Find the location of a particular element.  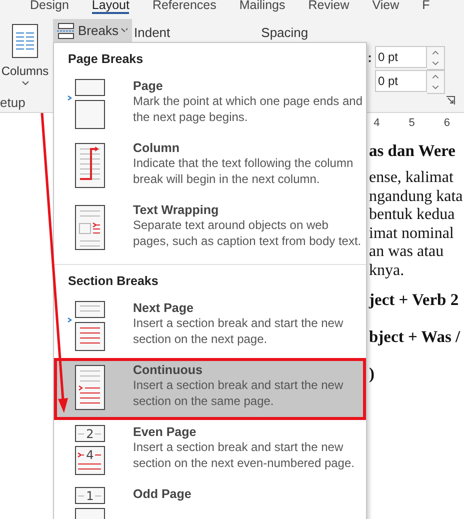

menu-item: Column Indicate that the text following the column break will begin in the next column. is located at coordinates (210, 167).